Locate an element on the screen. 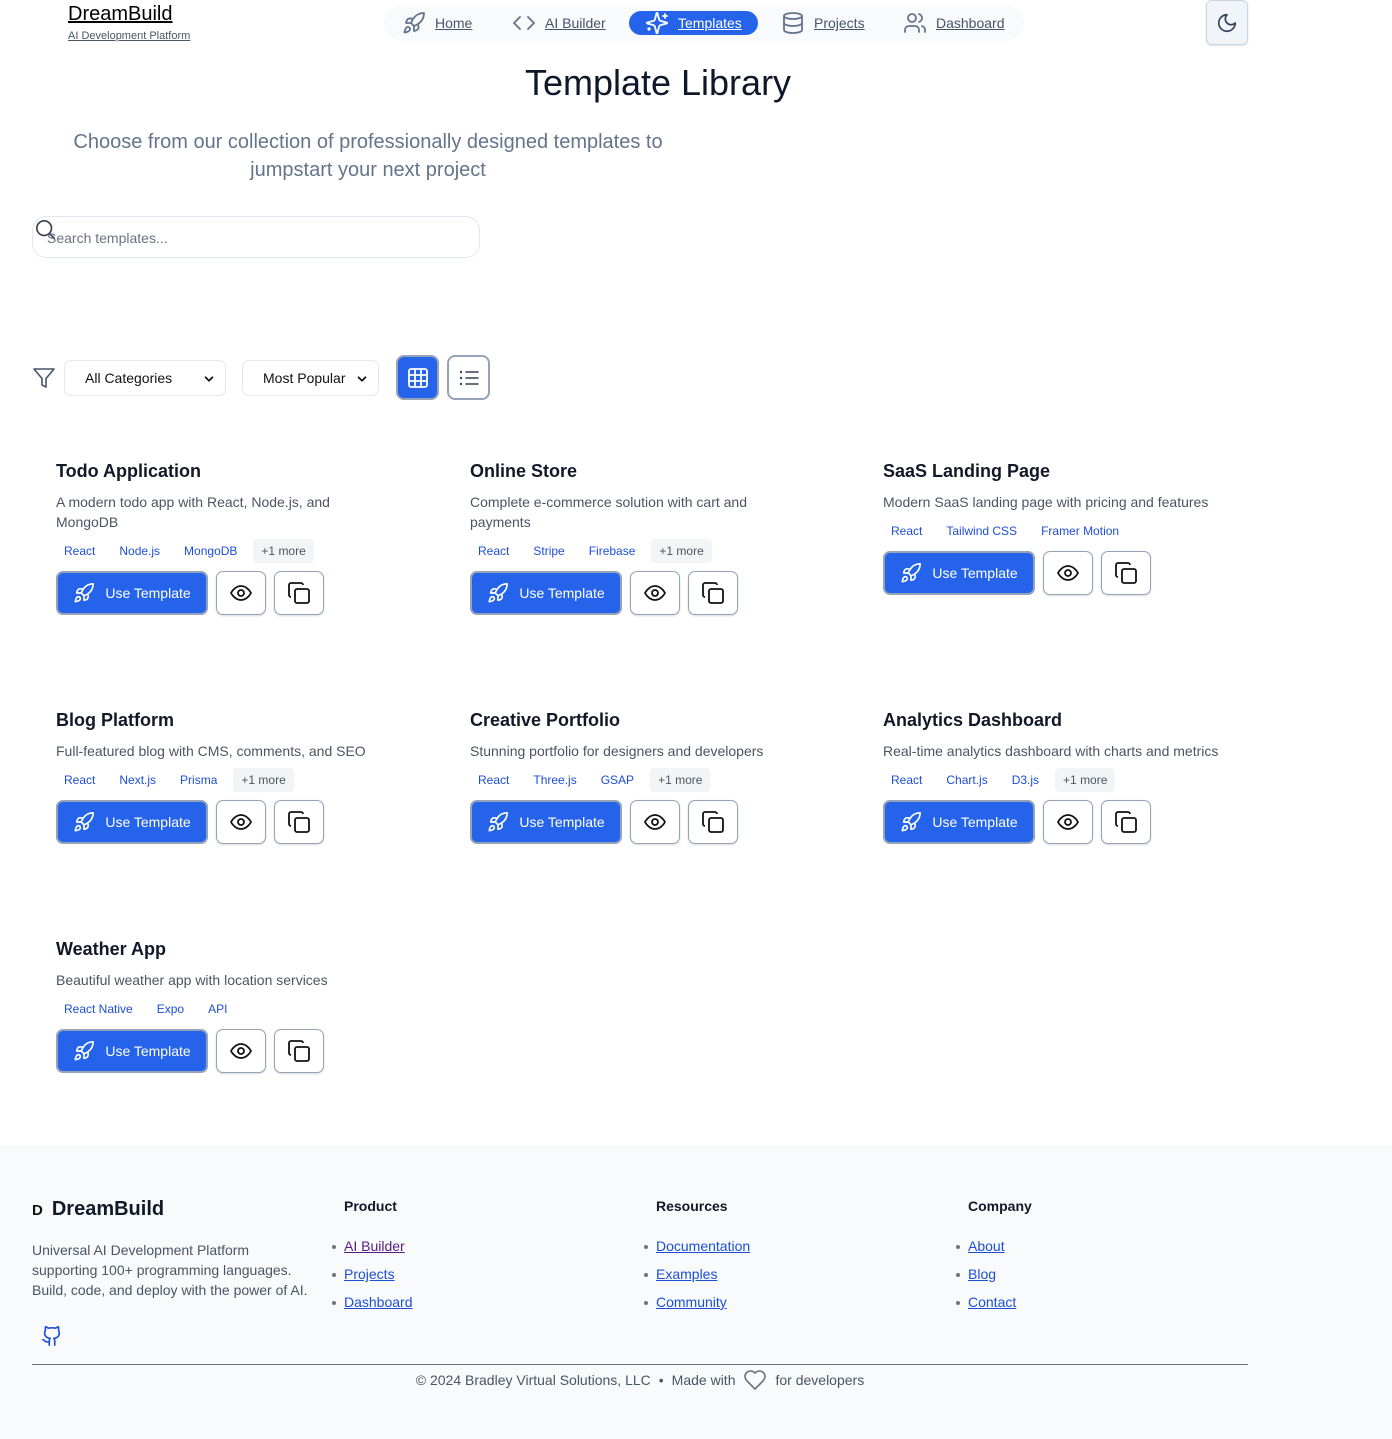 This screenshot has width=1392, height=1439. template-title: Online Store is located at coordinates (524, 471).